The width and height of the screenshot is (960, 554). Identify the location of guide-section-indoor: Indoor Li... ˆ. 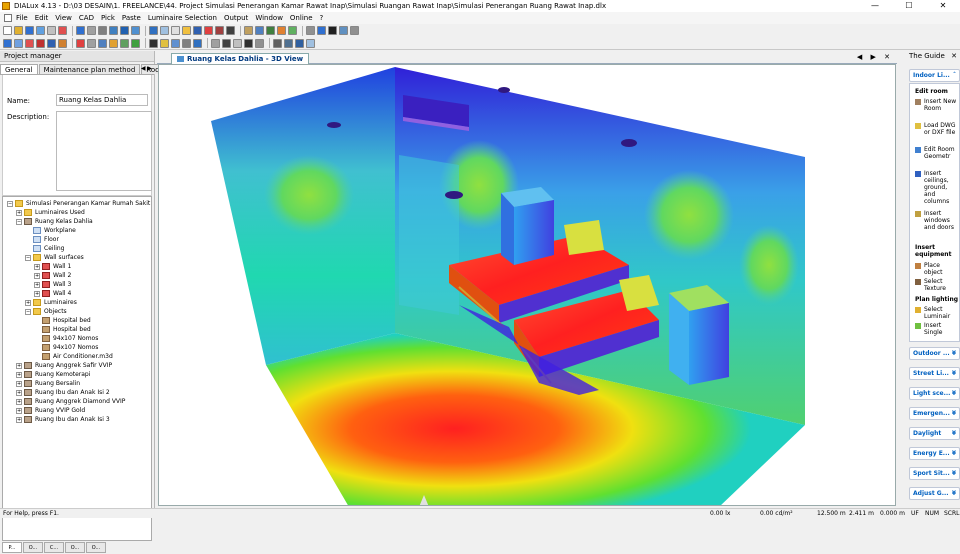
(934, 75).